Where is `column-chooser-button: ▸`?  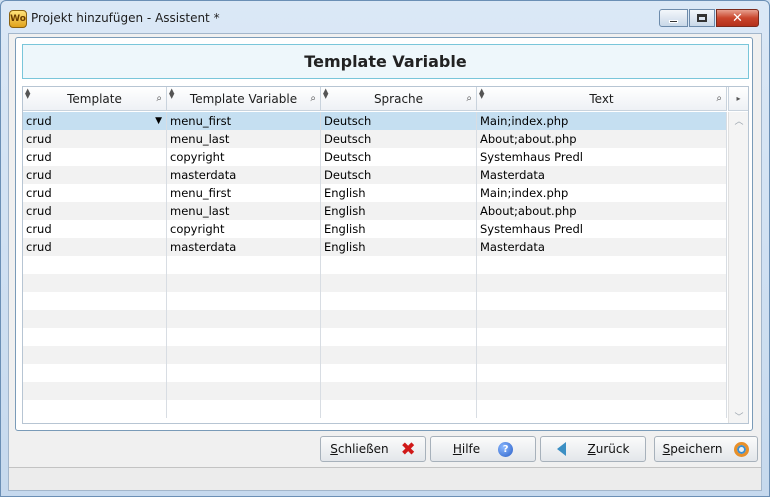
column-chooser-button: ▸ is located at coordinates (738, 99).